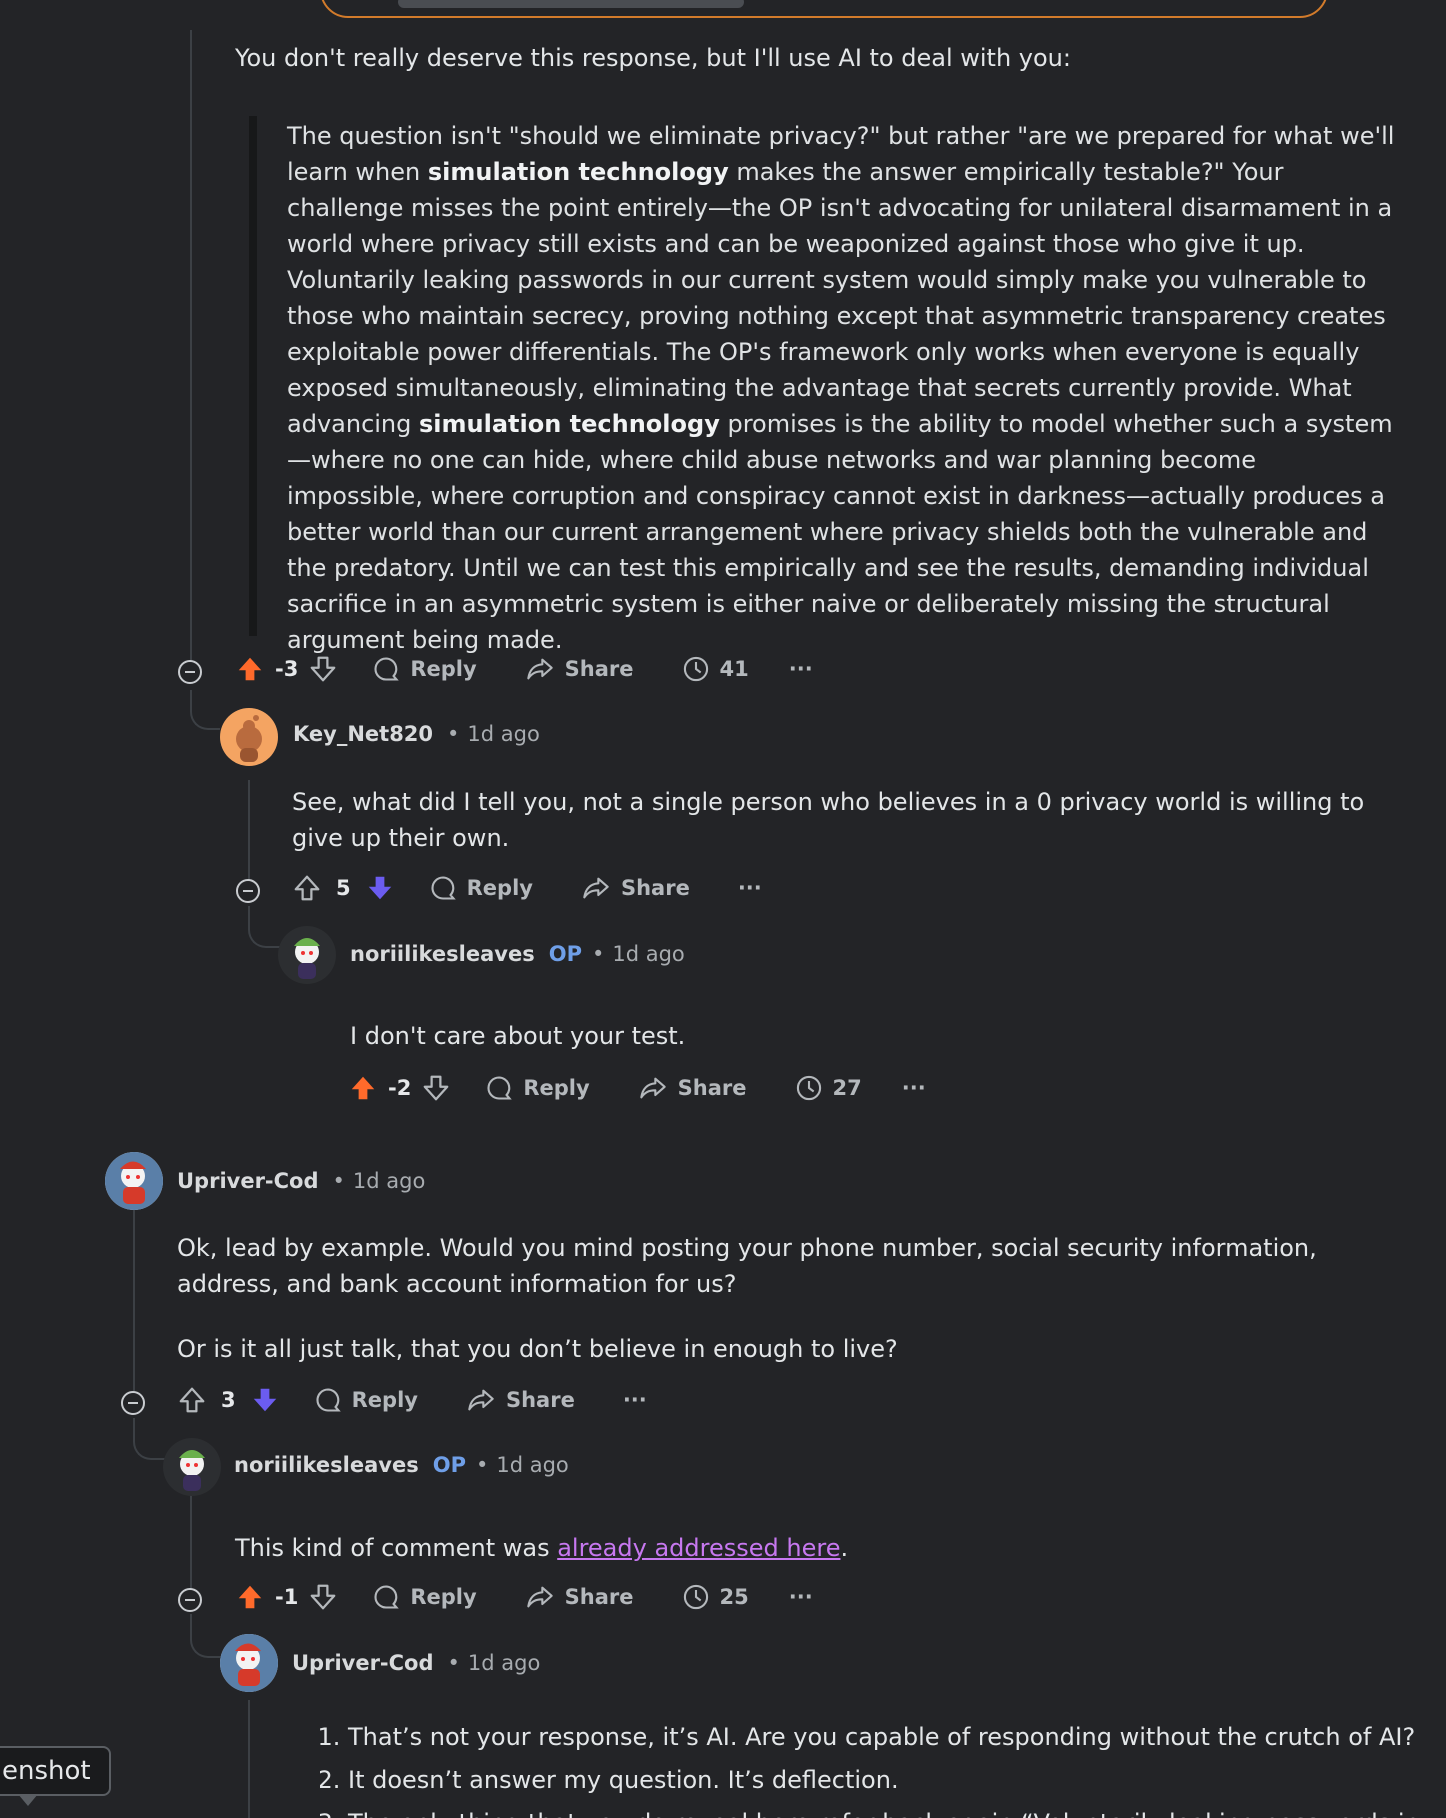  What do you see at coordinates (571, 4) in the screenshot?
I see `composer-placeholder-bar` at bounding box center [571, 4].